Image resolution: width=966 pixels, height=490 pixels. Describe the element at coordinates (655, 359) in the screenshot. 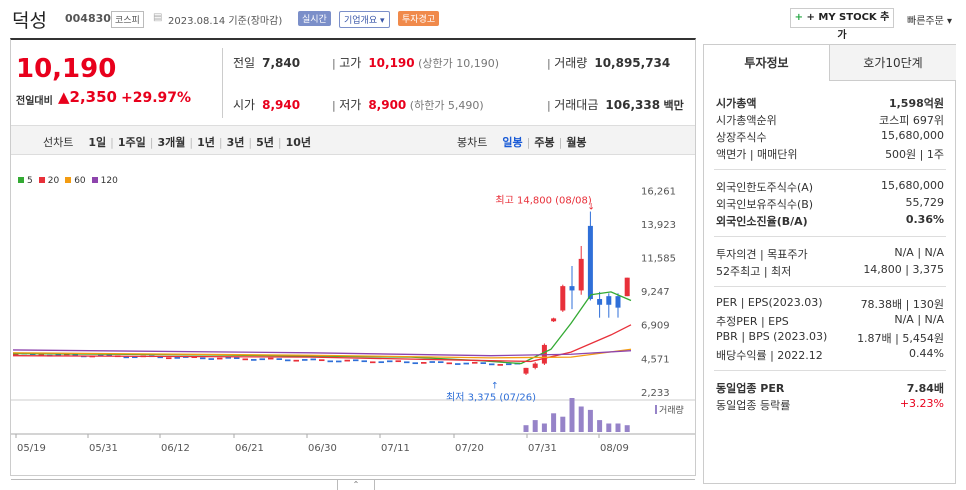

I see `y-tick-label: 4,571` at that location.